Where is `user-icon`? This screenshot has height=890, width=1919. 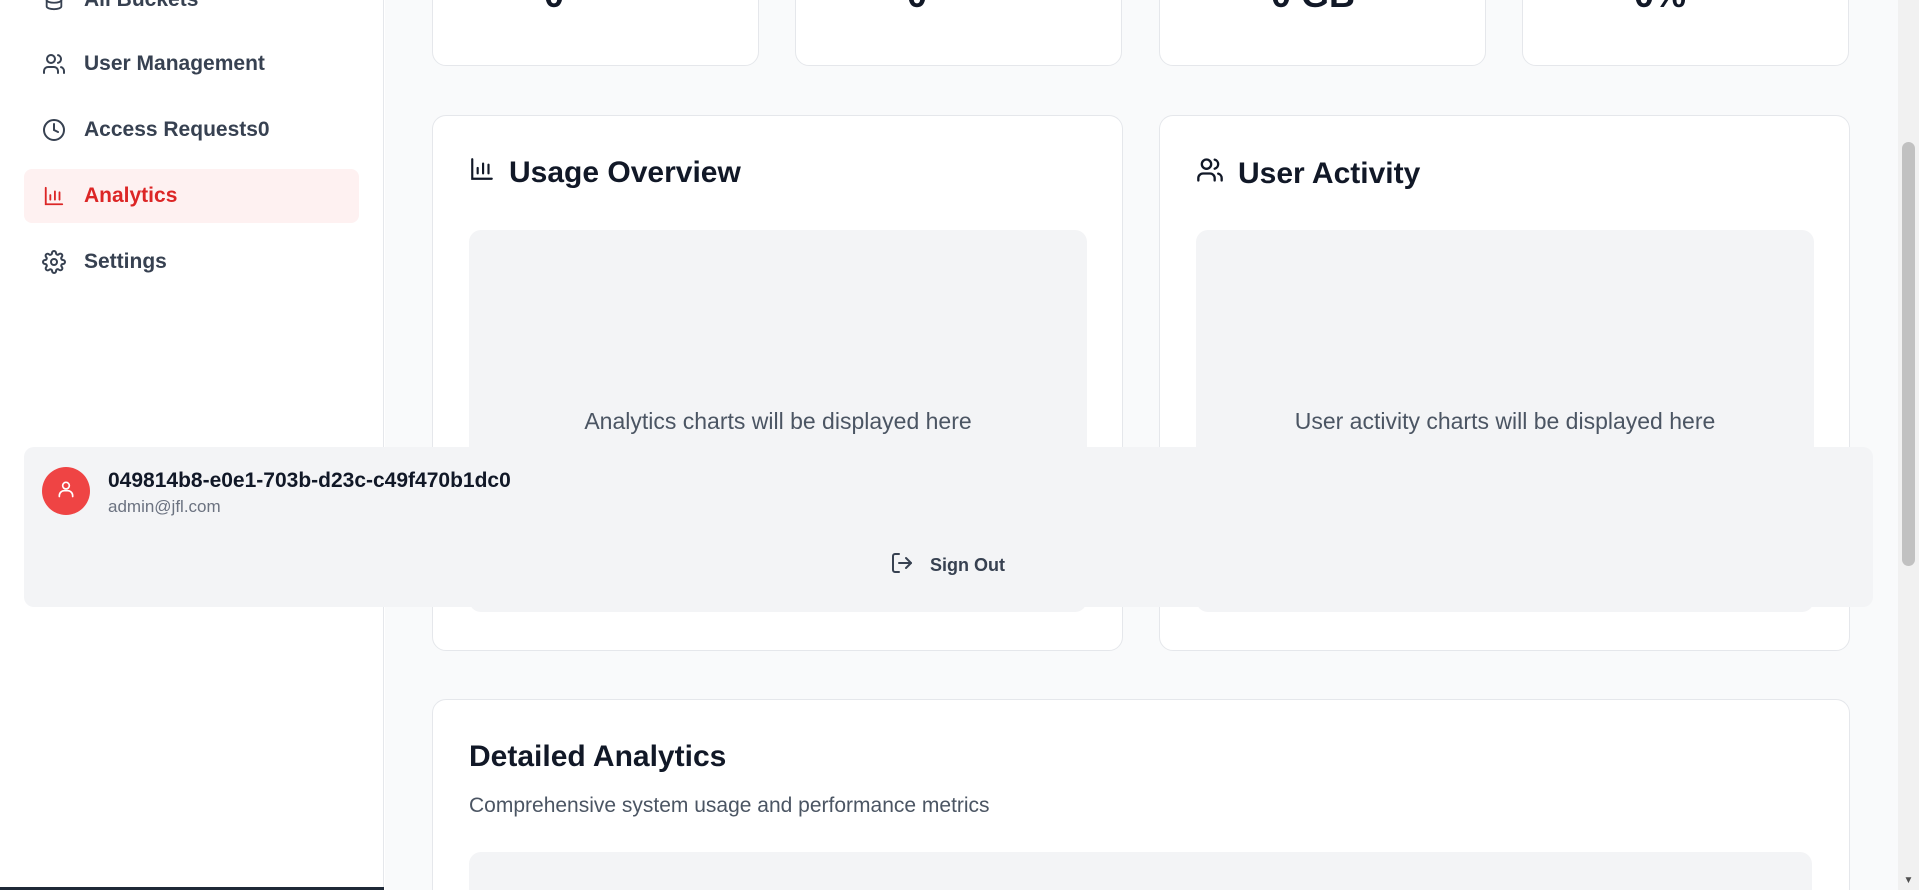 user-icon is located at coordinates (66, 491).